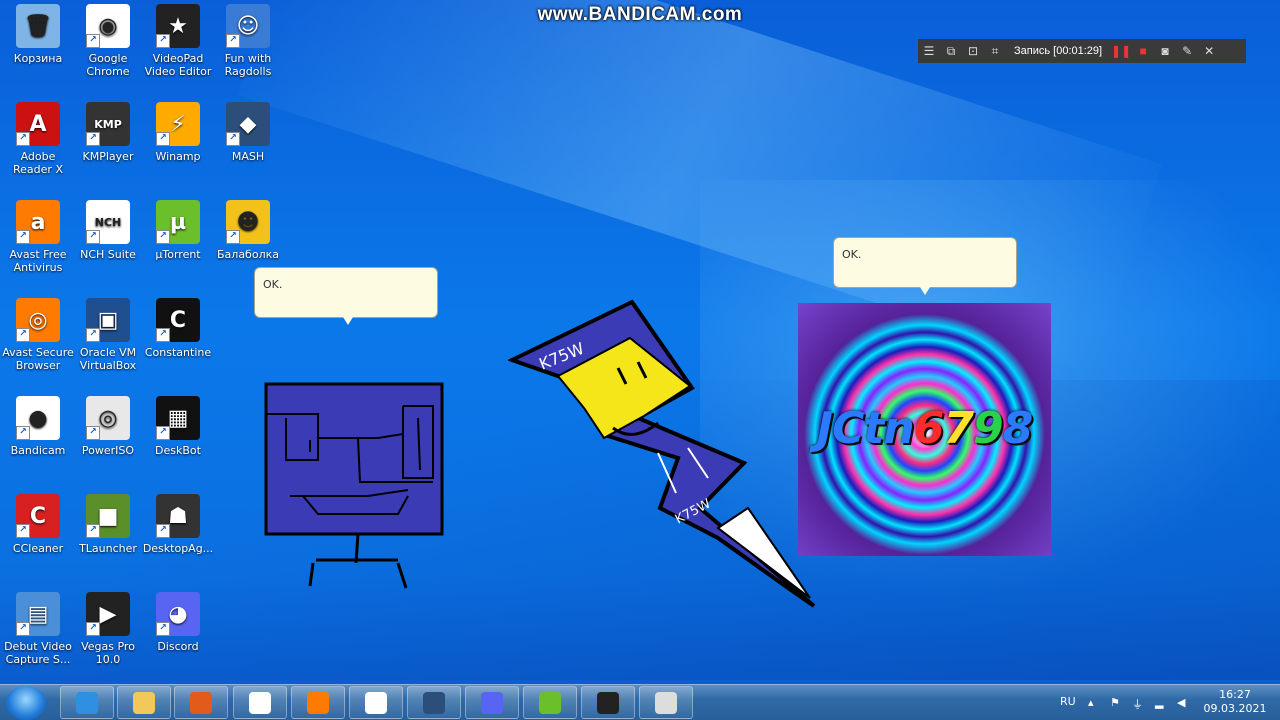 Image resolution: width=1280 pixels, height=720 pixels. What do you see at coordinates (248, 124) in the screenshot?
I see `app-icon: ◆ ↗` at bounding box center [248, 124].